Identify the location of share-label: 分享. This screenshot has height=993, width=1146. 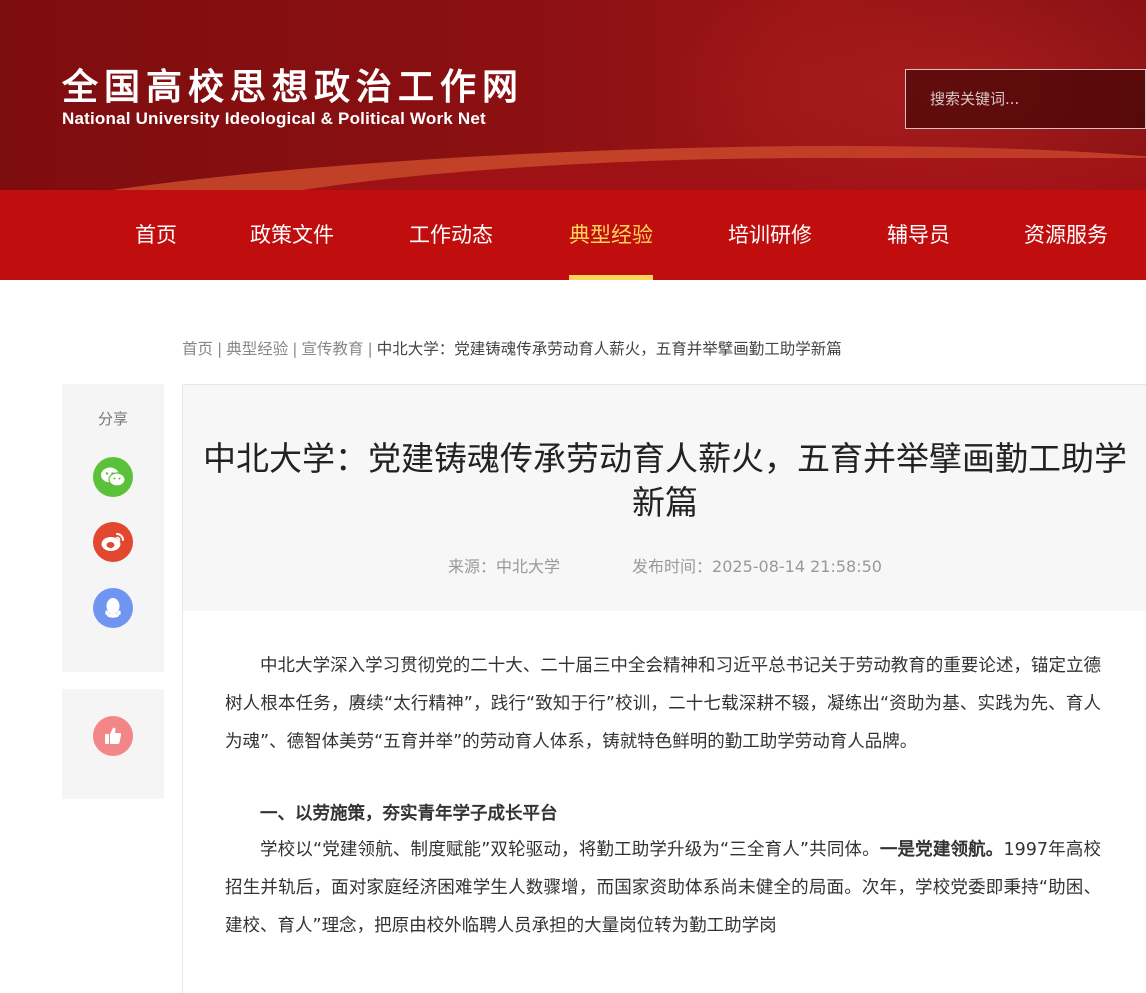
(112, 419).